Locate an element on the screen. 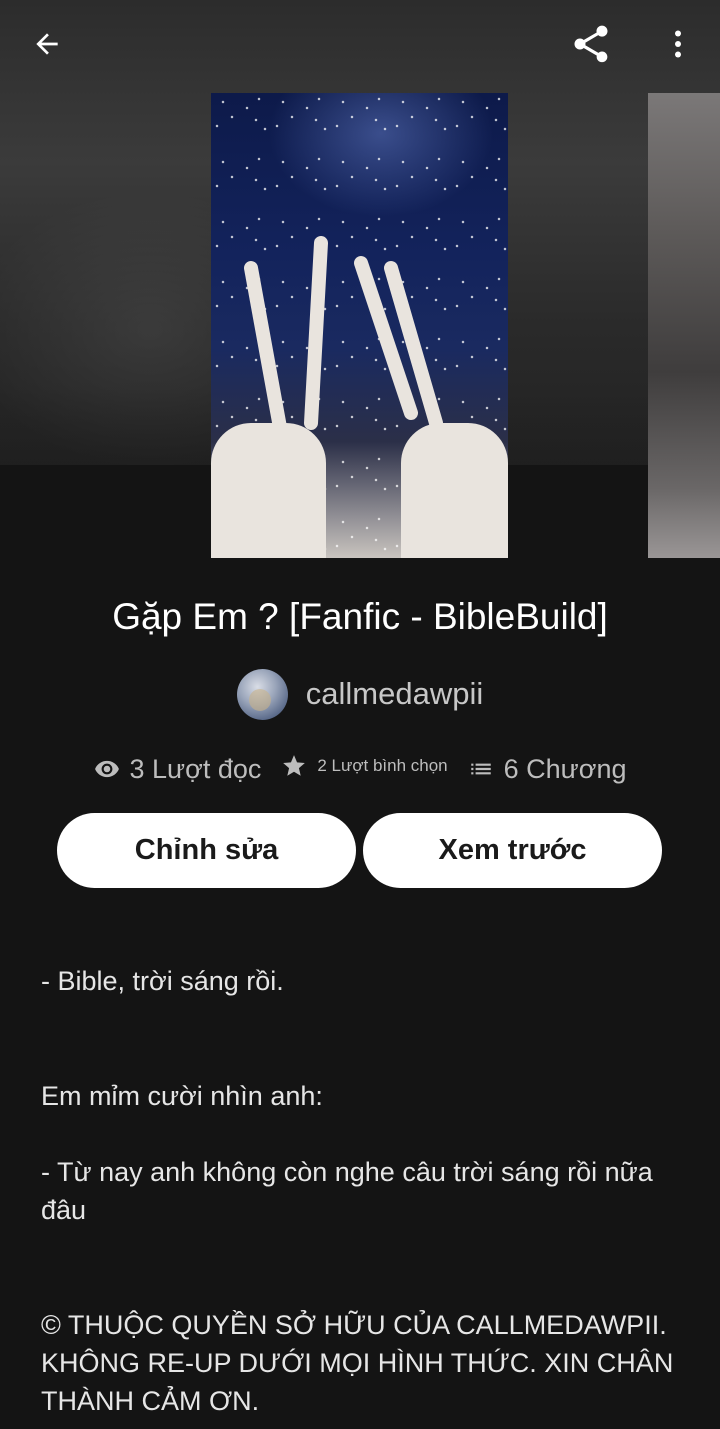 Image resolution: width=720 pixels, height=1429 pixels. preview-button: Xem trước is located at coordinates (512, 850).